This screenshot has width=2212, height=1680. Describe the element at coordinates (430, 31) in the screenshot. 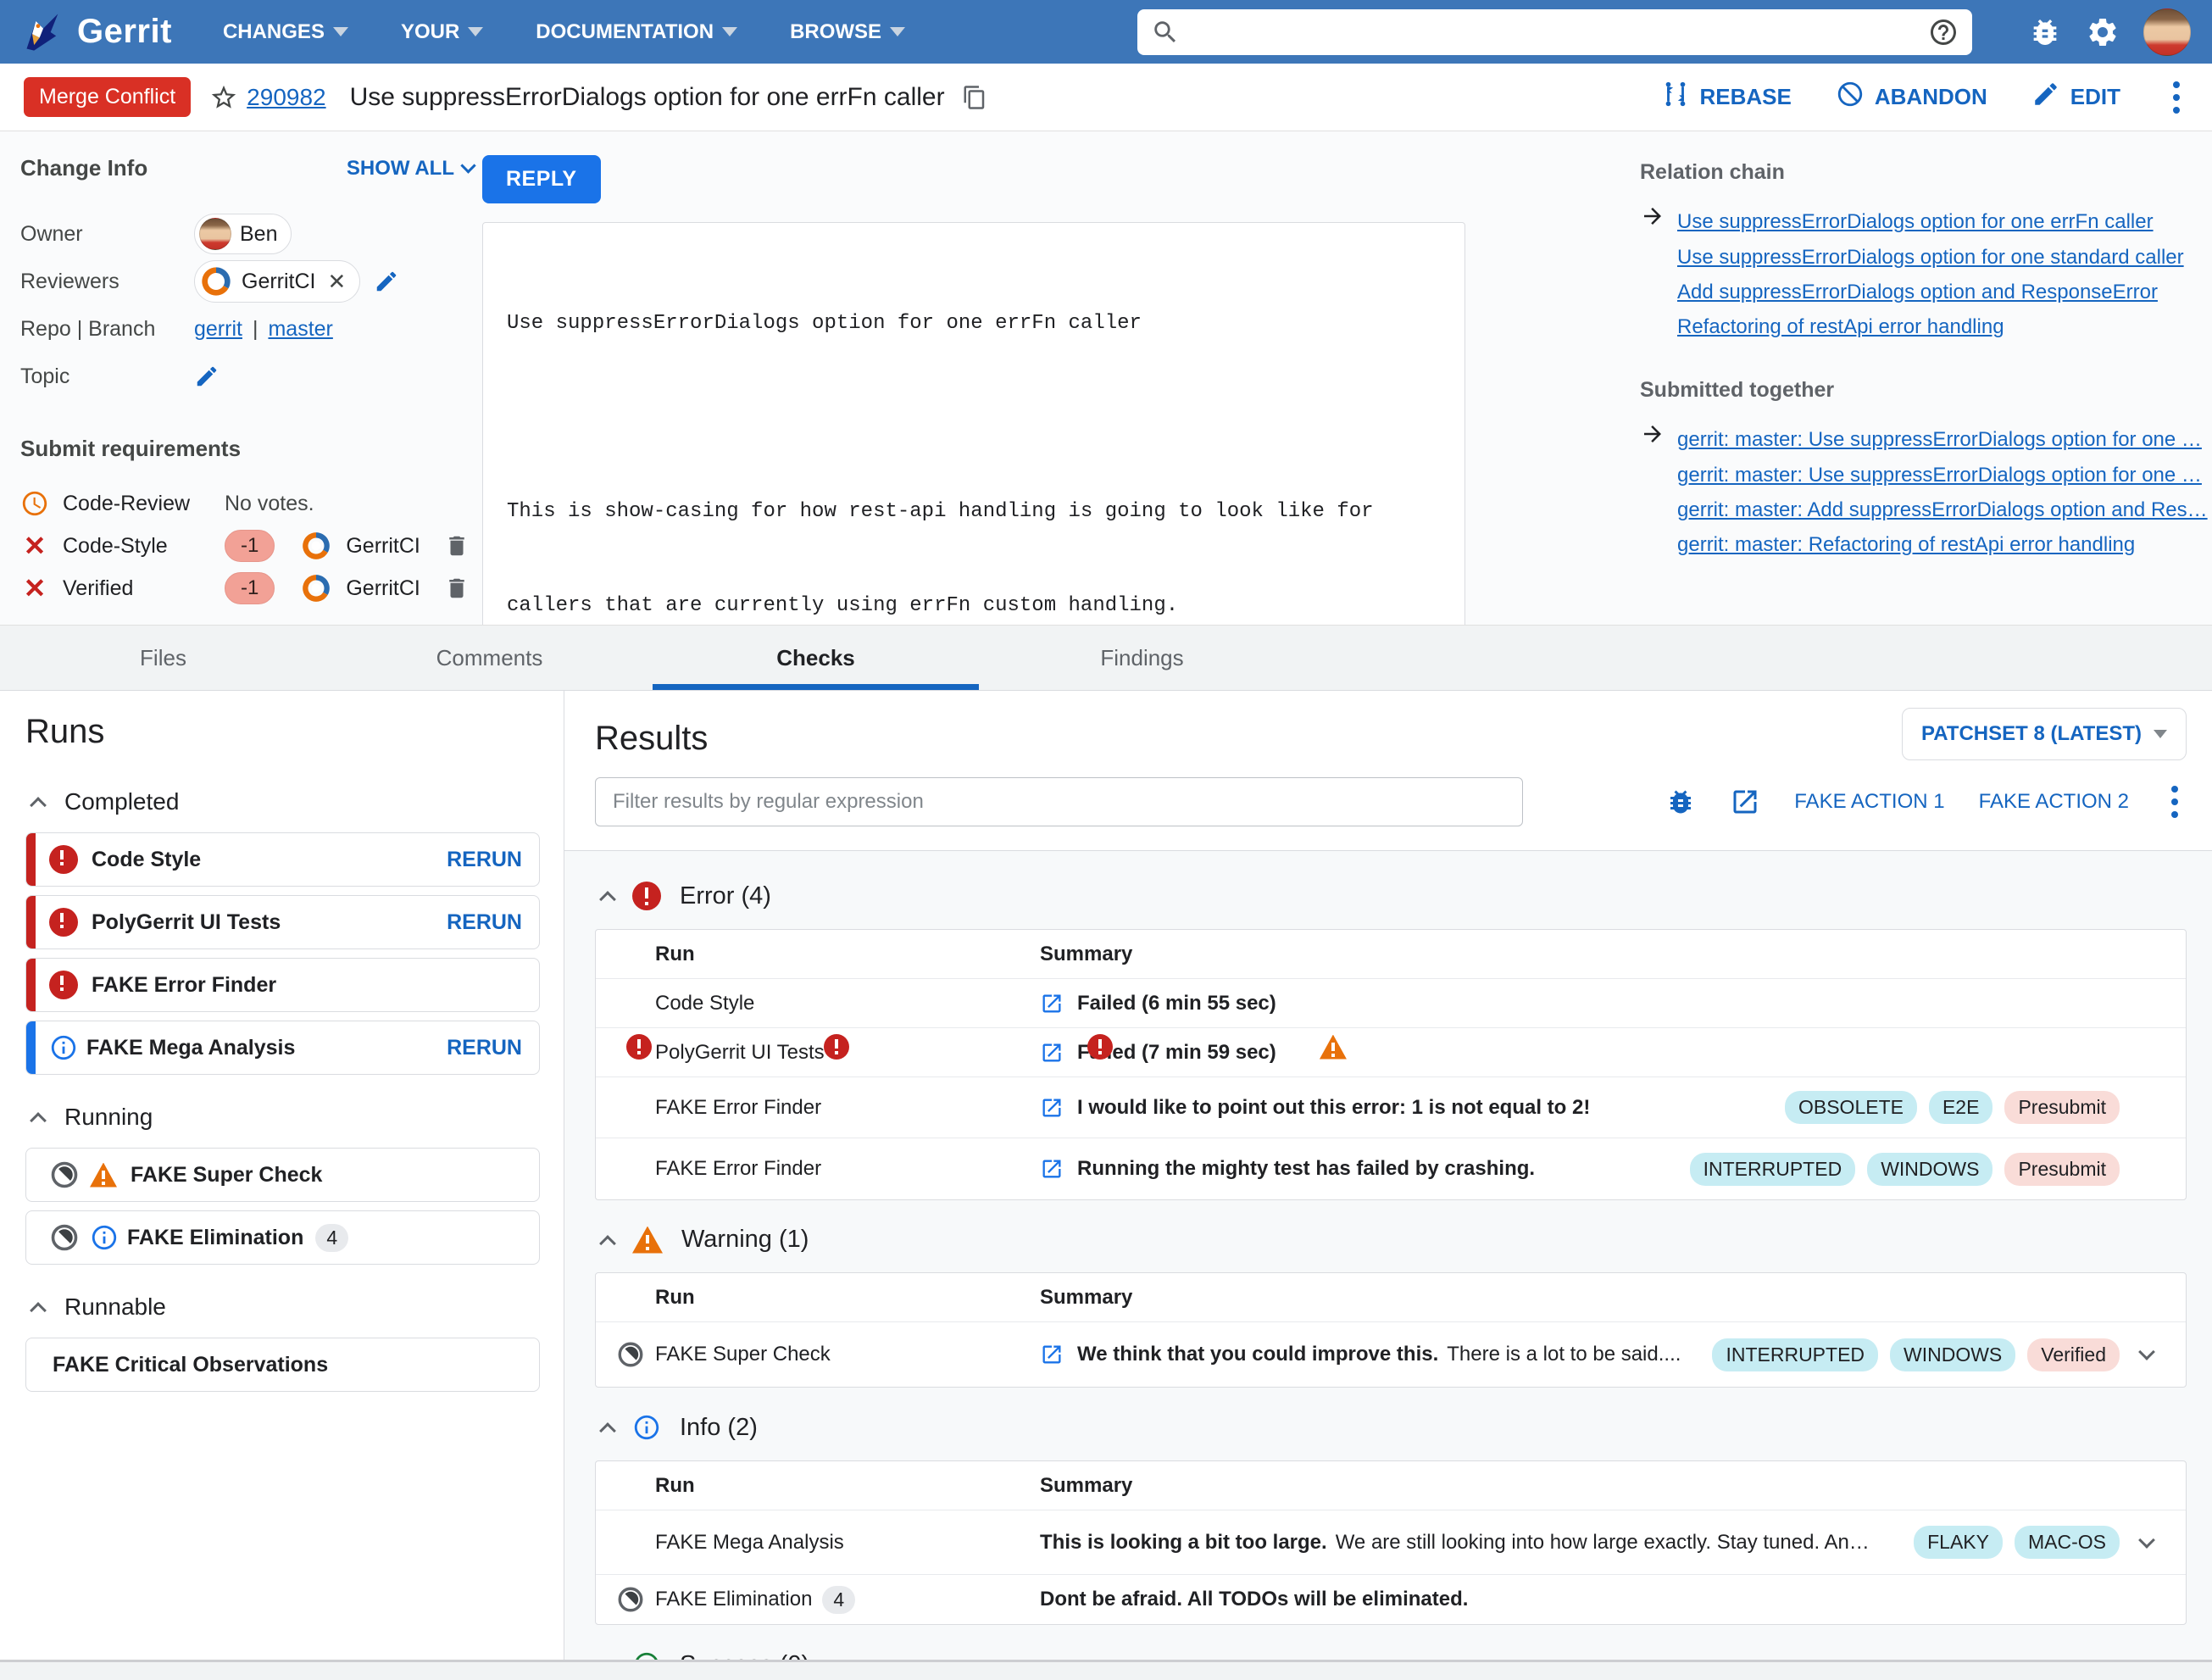

I see `nav-menu-label: YOUR` at that location.